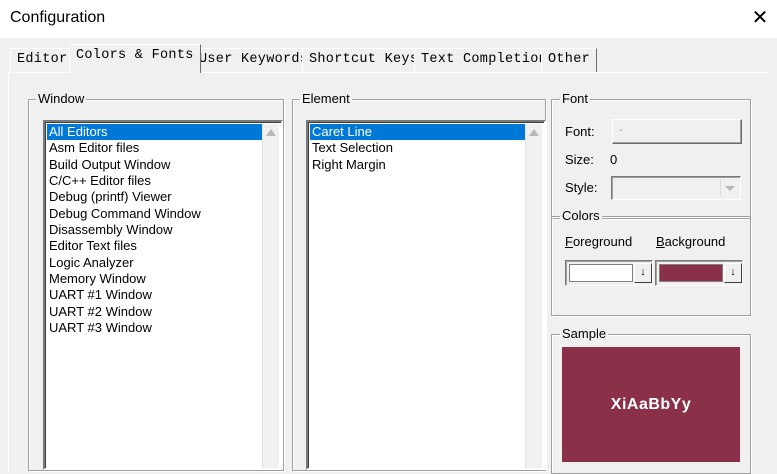  What do you see at coordinates (691, 241) in the screenshot?
I see `background-label: Background` at bounding box center [691, 241].